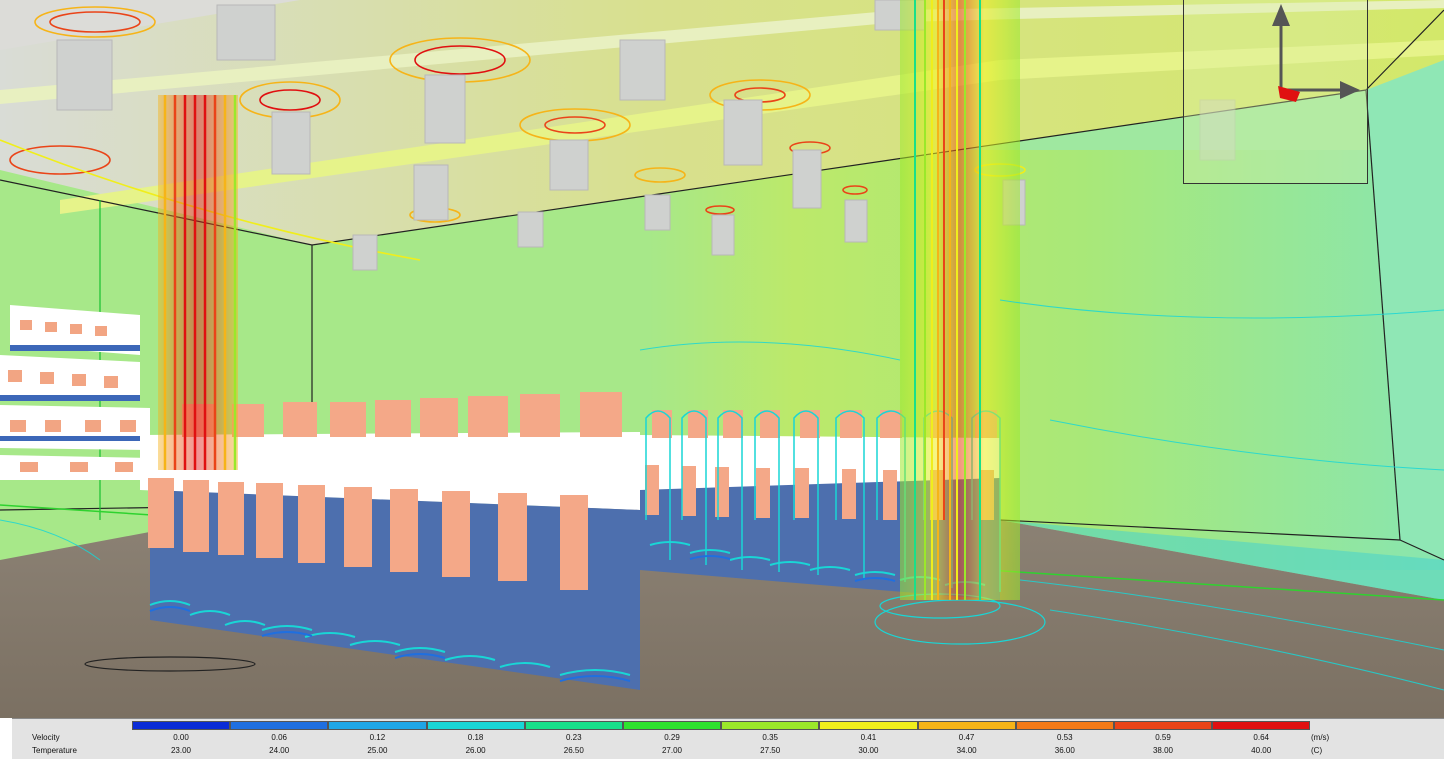  I want to click on temperature-tick-label: 27.00, so click(672, 750).